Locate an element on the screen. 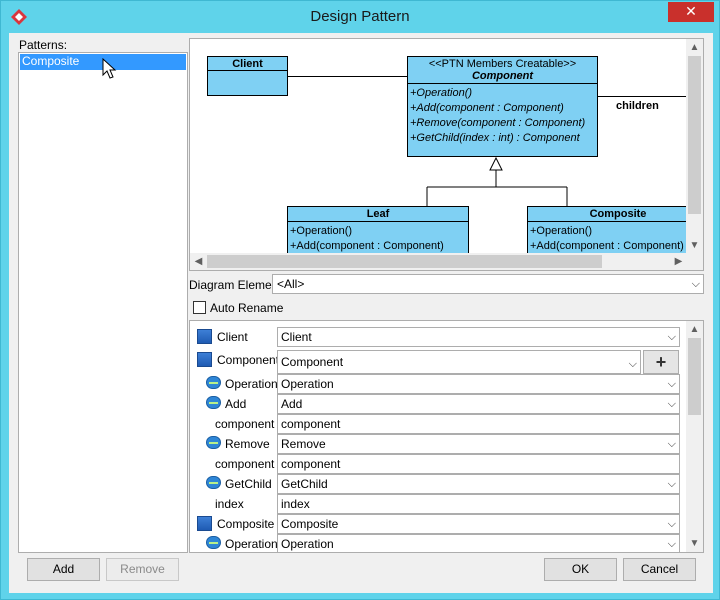  diagram-vertical-scrollbar: ▲ ▼ is located at coordinates (694, 146).